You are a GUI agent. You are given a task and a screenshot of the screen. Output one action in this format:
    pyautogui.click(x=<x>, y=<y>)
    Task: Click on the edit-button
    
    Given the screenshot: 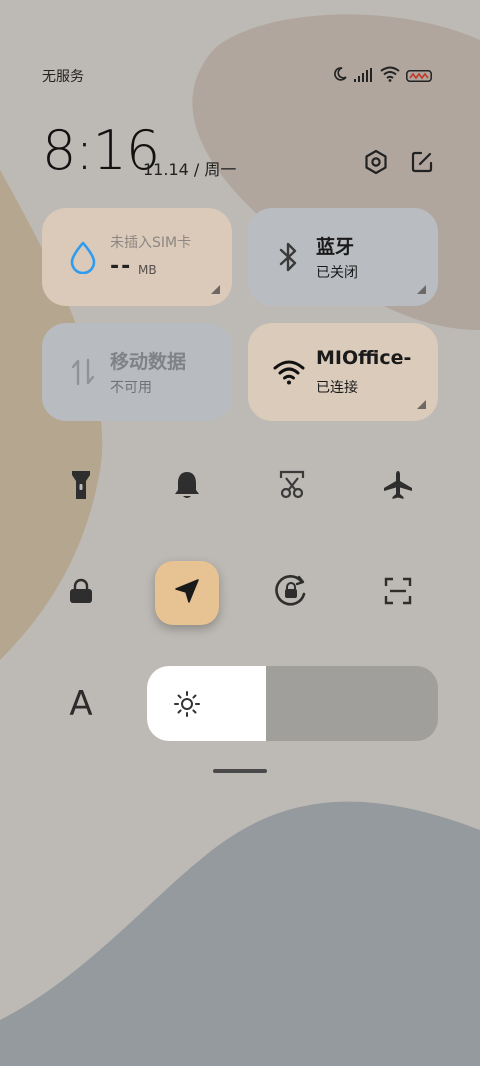 What is the action you would take?
    pyautogui.click(x=422, y=164)
    